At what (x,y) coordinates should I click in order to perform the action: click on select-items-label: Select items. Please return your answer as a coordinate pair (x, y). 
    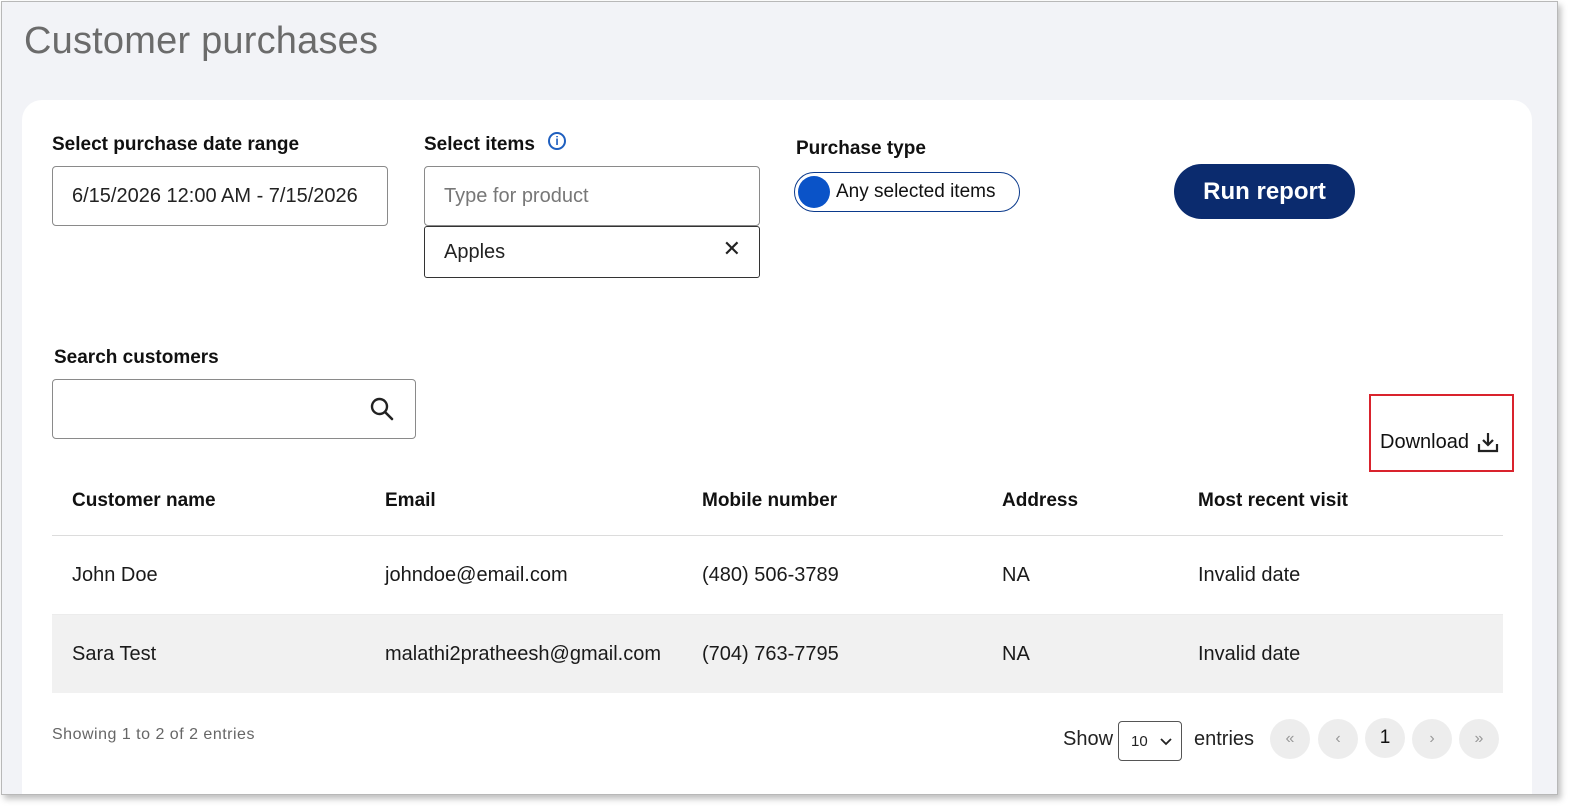
    Looking at the image, I should click on (479, 144).